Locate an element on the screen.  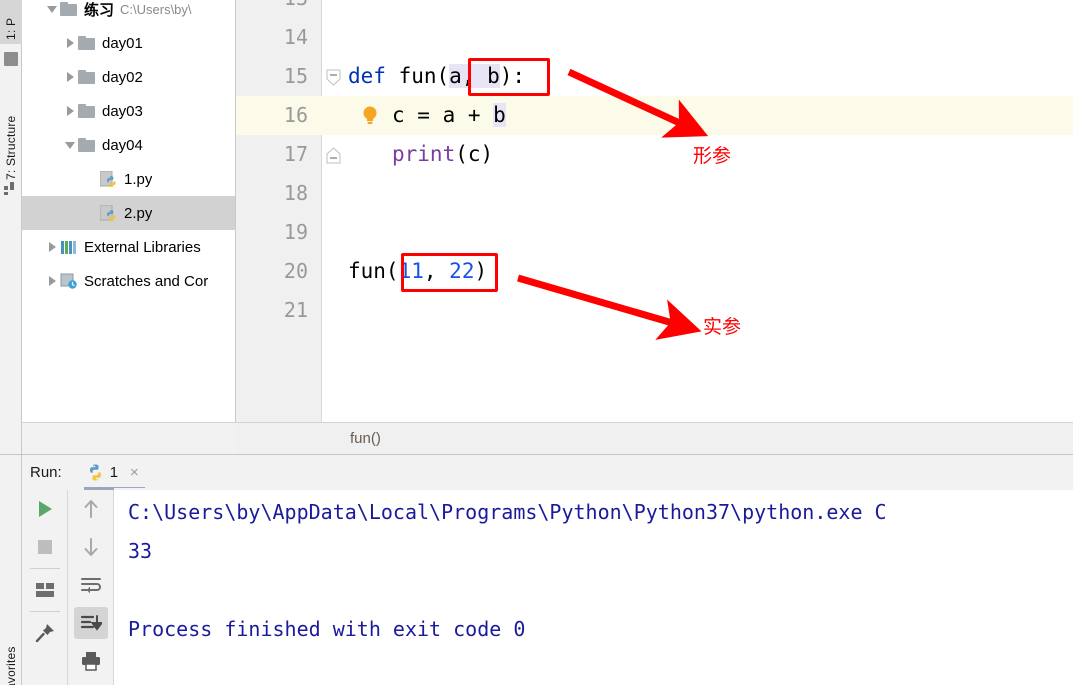
play-icon is located at coordinates (45, 509).